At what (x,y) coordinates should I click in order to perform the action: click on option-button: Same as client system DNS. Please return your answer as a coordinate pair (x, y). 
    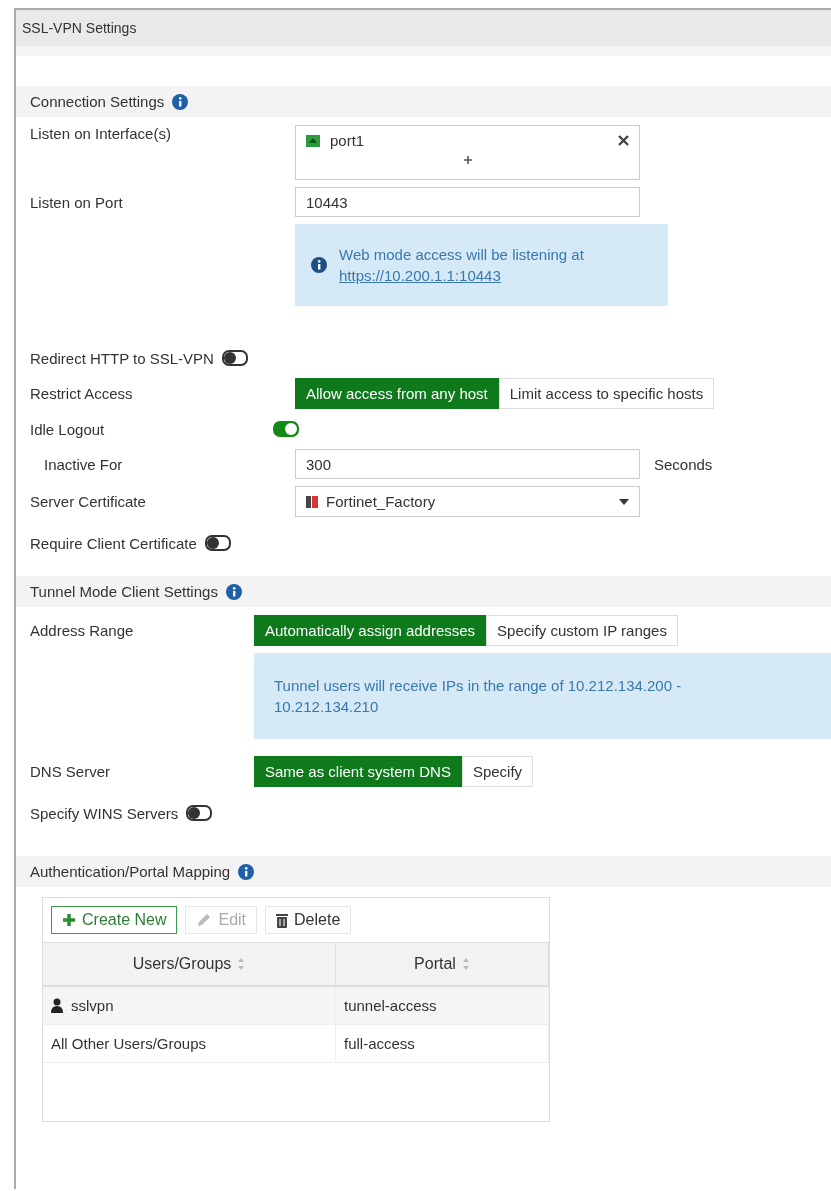
    Looking at the image, I should click on (358, 771).